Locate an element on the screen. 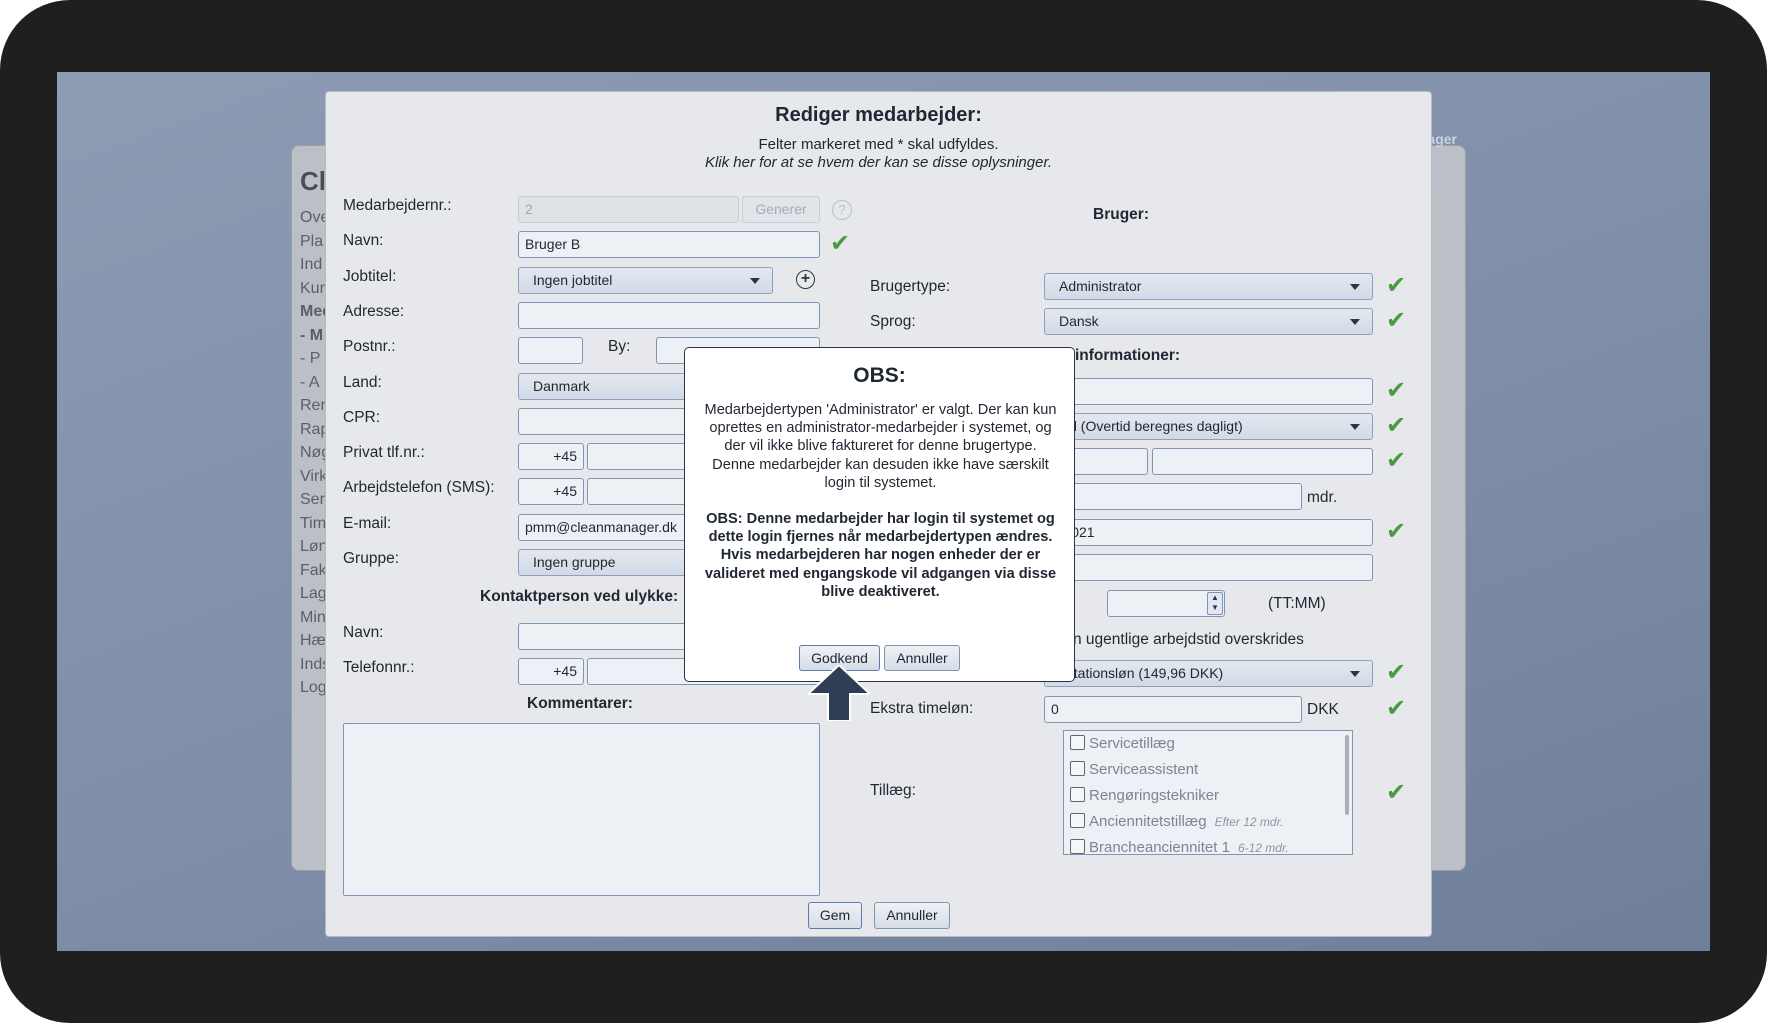  overtid-select: ltid (Overtid beregnes dagligt) is located at coordinates (1208, 426).